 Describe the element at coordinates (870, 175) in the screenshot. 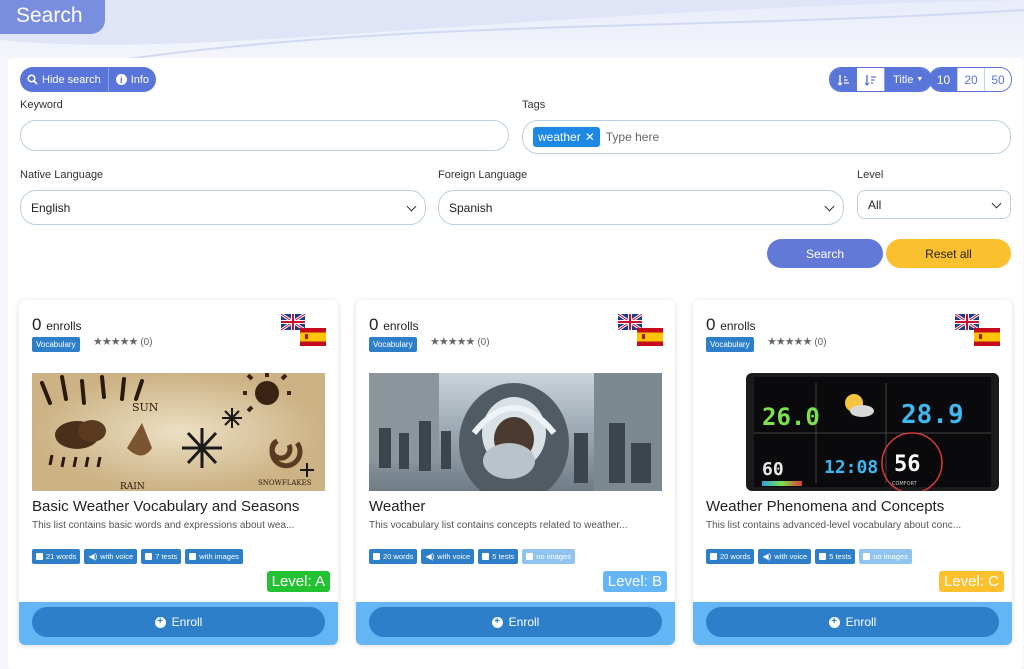

I see `level-label: Level` at that location.